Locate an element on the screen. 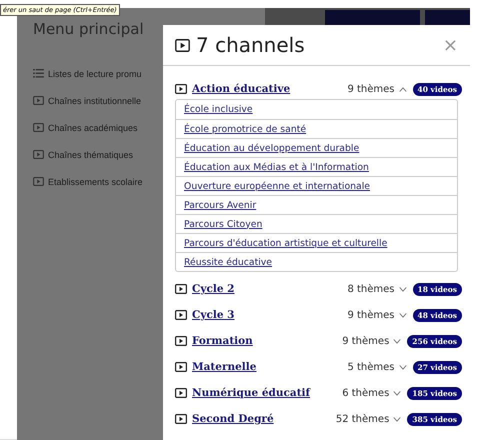 The width and height of the screenshot is (486, 440). sidebar-title: Menu principal is located at coordinates (89, 29).